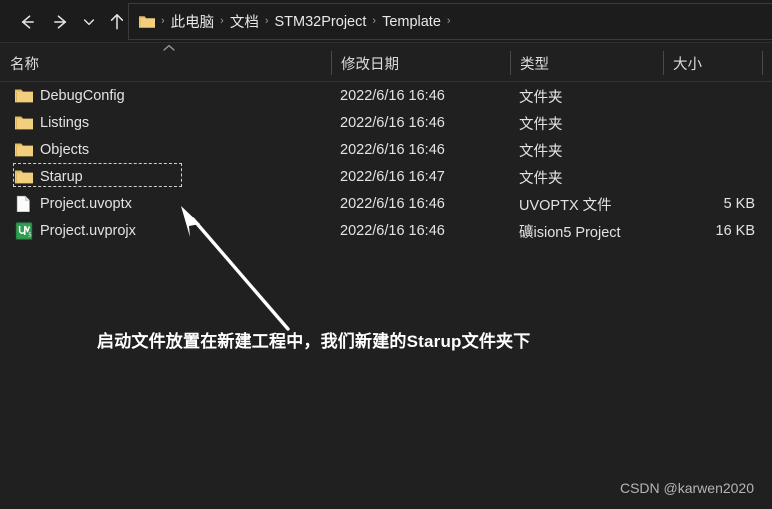 The width and height of the screenshot is (772, 509). Describe the element at coordinates (331, 63) in the screenshot. I see `column-divider-date` at that location.